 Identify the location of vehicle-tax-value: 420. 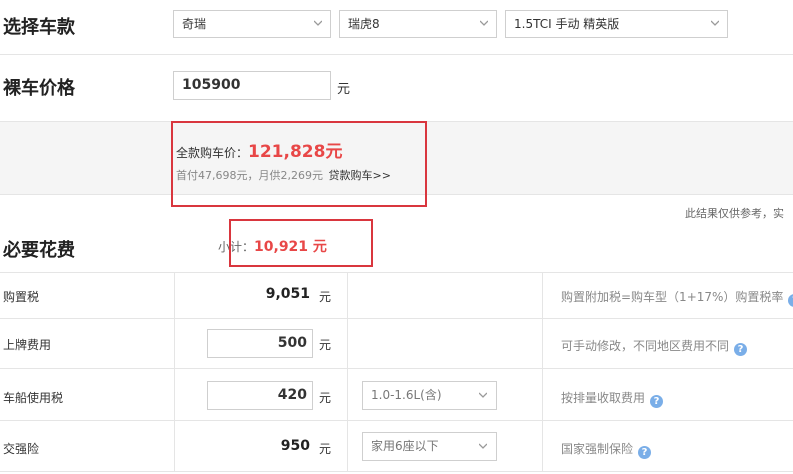
(292, 395).